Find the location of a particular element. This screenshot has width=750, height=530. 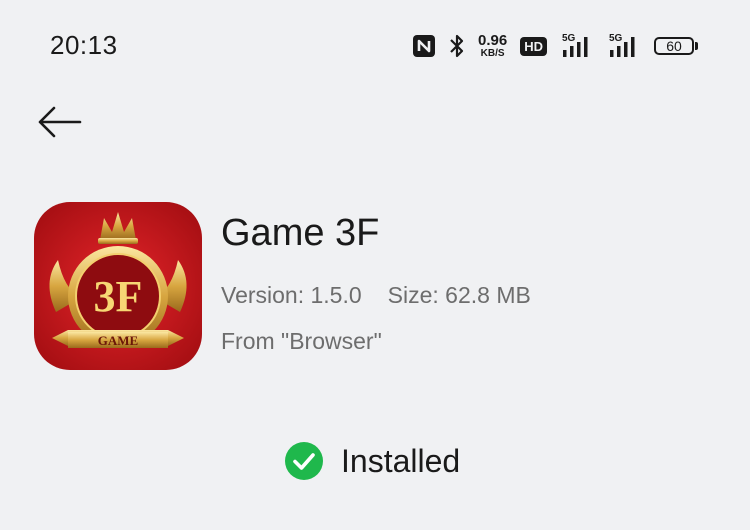

nfc-icon is located at coordinates (424, 46).